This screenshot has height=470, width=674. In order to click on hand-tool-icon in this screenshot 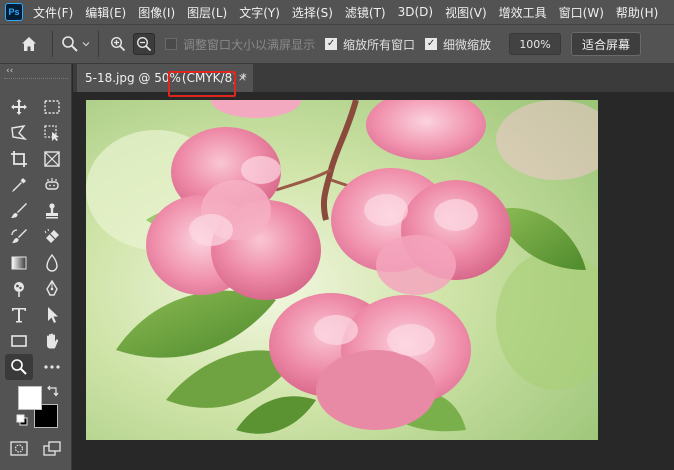, I will do `click(53, 341)`.